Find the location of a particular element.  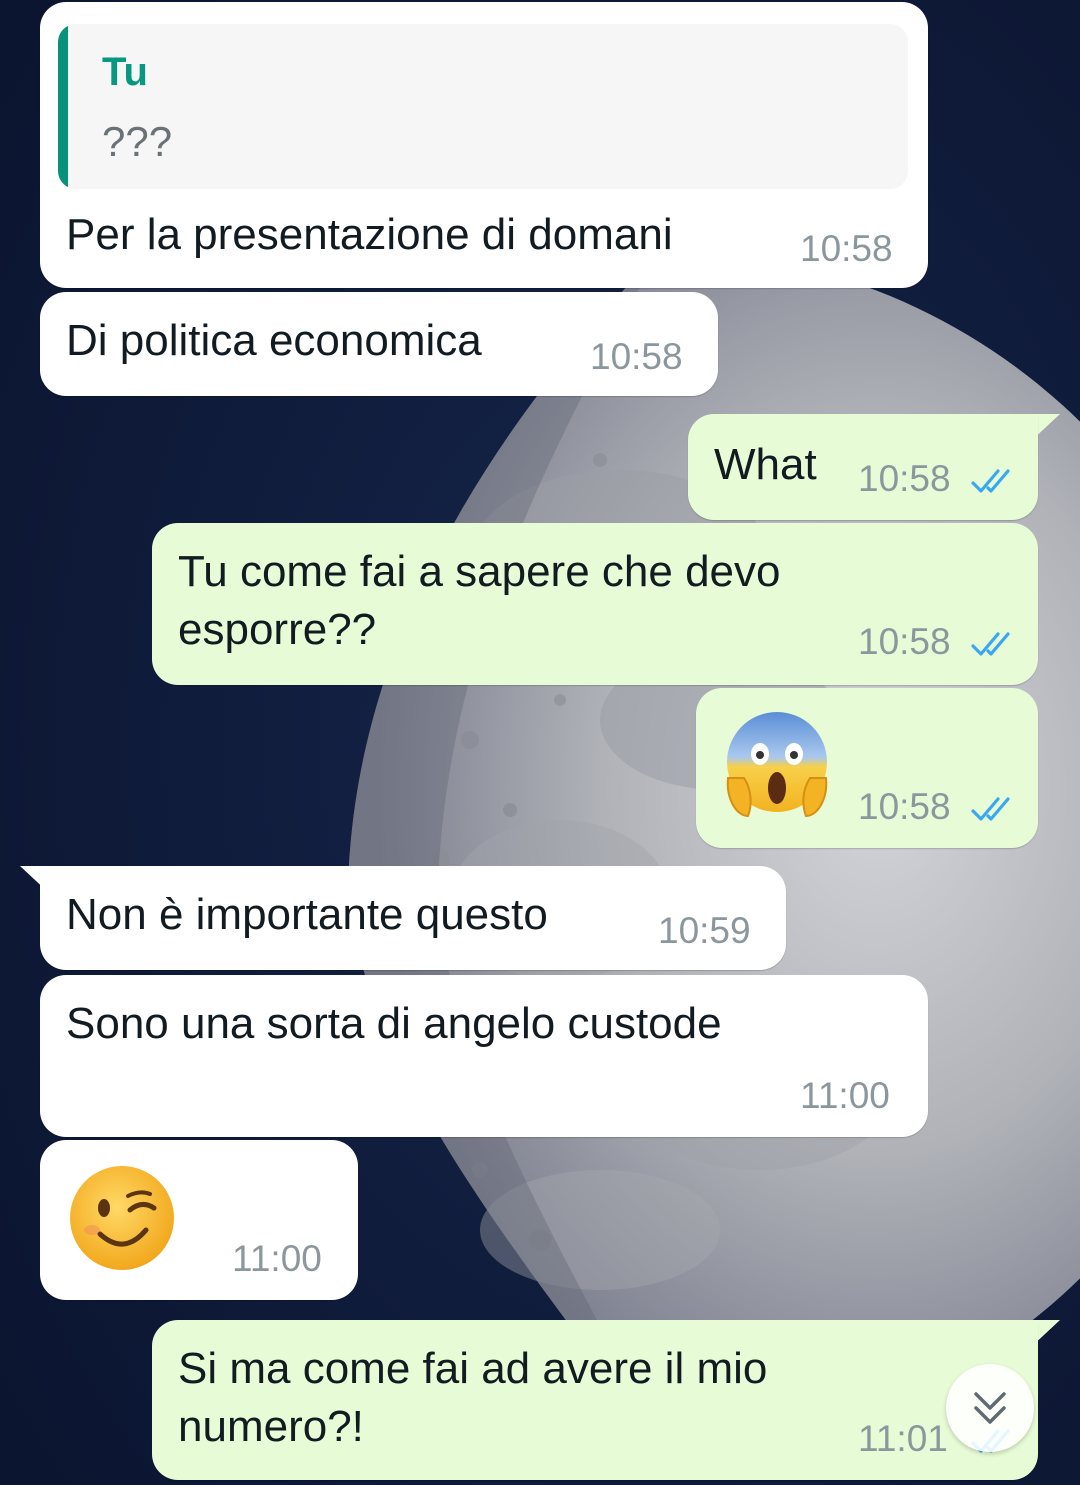

message-text-line-1: Tu come fai a sapere che devo is located at coordinates (479, 571).